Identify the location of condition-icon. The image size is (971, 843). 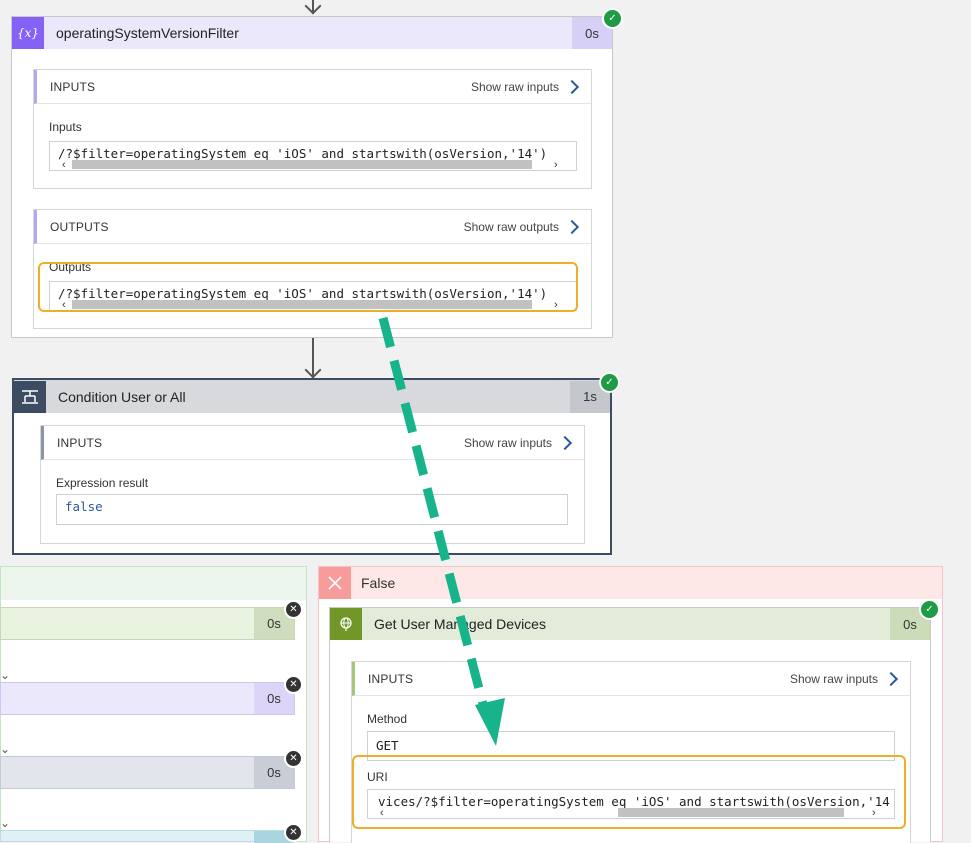
(30, 396).